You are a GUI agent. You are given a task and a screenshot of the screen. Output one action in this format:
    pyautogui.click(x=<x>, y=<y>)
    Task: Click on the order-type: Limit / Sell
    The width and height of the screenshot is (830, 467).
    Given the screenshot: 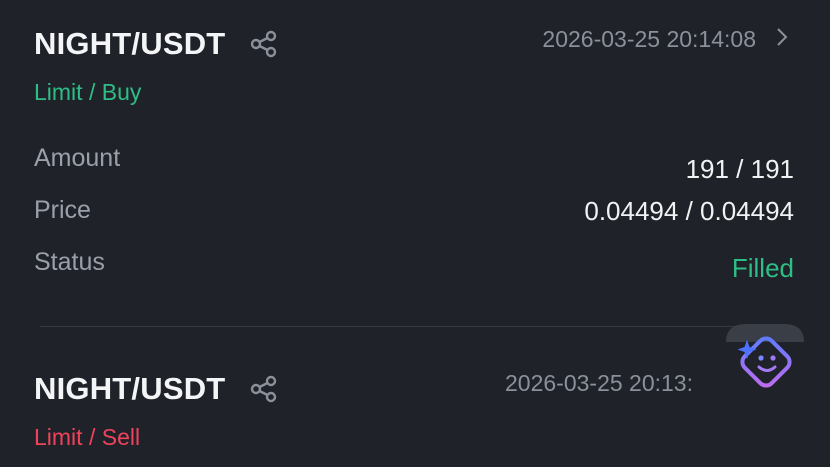 What is the action you would take?
    pyautogui.click(x=87, y=437)
    